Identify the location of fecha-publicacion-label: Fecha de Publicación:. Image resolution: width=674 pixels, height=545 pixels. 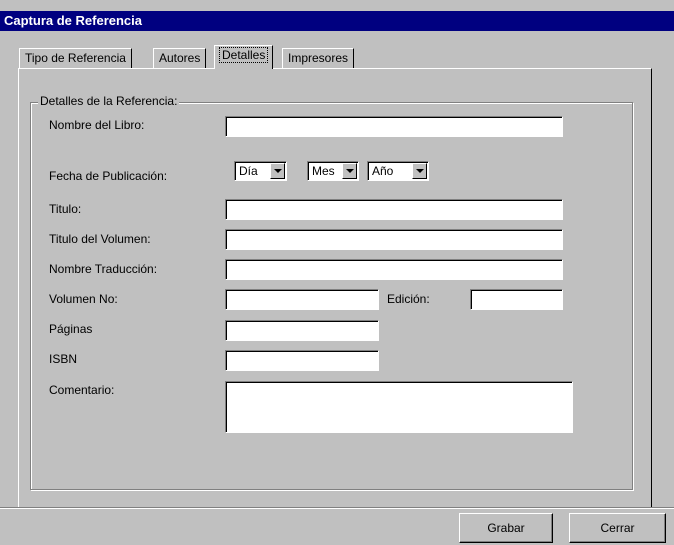
(108, 176).